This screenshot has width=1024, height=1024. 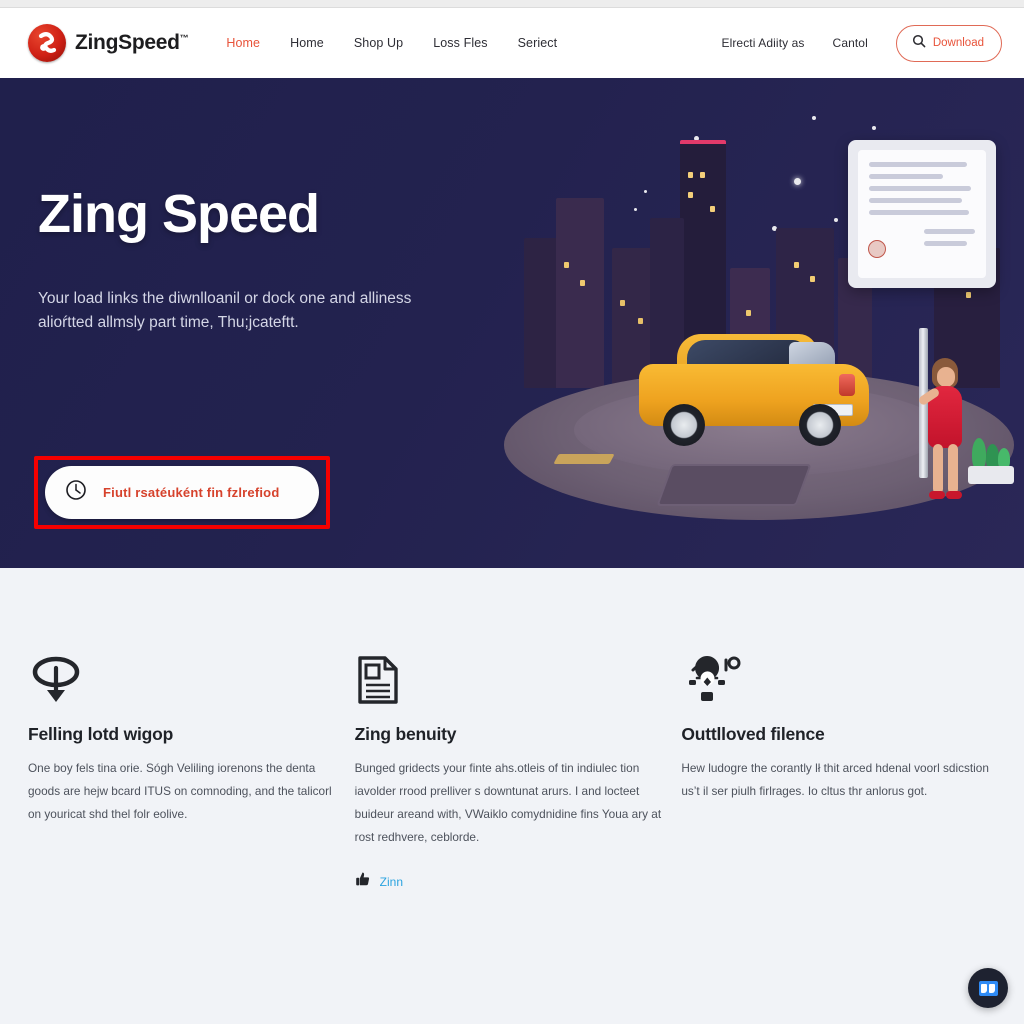 I want to click on hero-cta-label: Fiutl rsatéuként fin fzlrefiod, so click(x=191, y=492).